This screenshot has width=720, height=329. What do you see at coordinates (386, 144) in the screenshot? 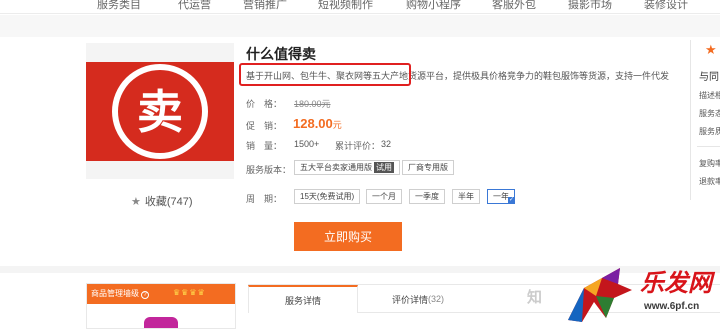
I see `reviews-value: 32` at bounding box center [386, 144].